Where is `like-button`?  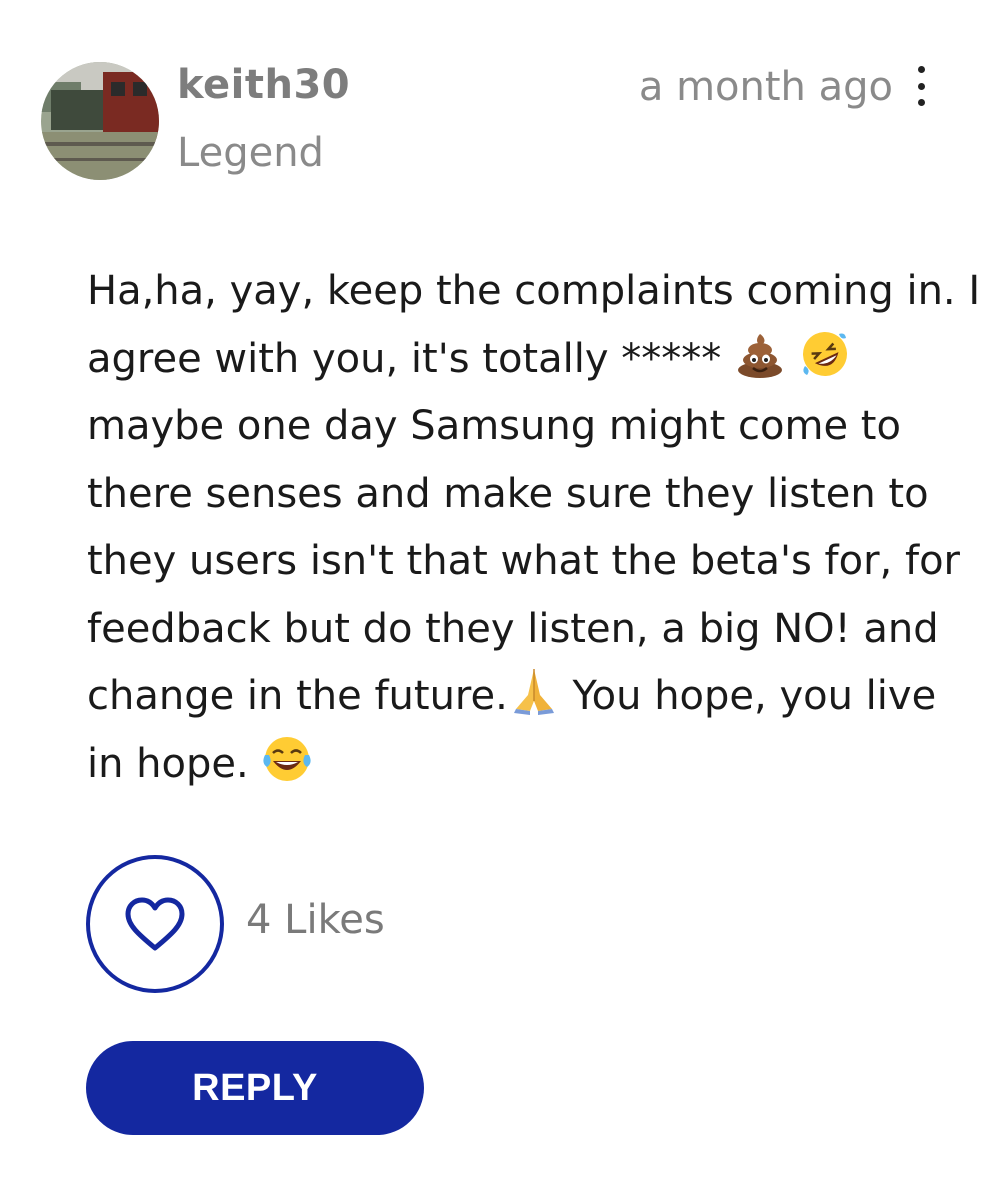
like-button is located at coordinates (155, 924).